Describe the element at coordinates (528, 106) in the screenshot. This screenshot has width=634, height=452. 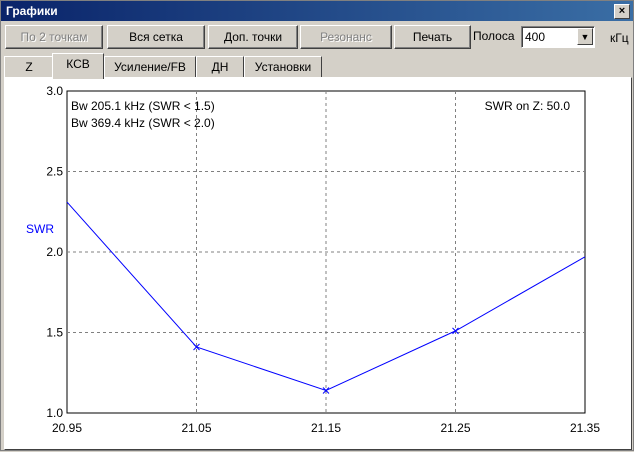
I see `swr-on-z-annotation: SWR on Z: 50.0` at that location.